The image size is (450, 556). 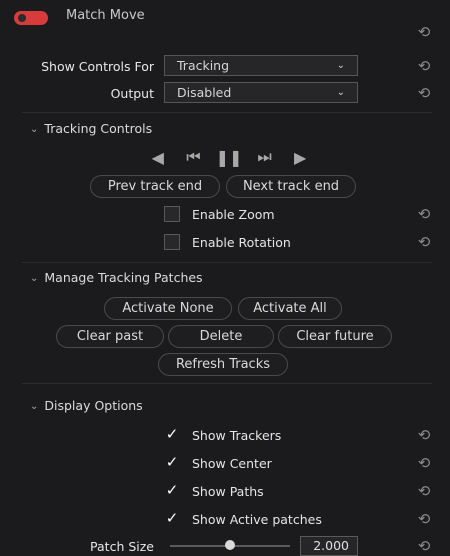 I want to click on pause-icon: ❚❚, so click(x=229, y=157).